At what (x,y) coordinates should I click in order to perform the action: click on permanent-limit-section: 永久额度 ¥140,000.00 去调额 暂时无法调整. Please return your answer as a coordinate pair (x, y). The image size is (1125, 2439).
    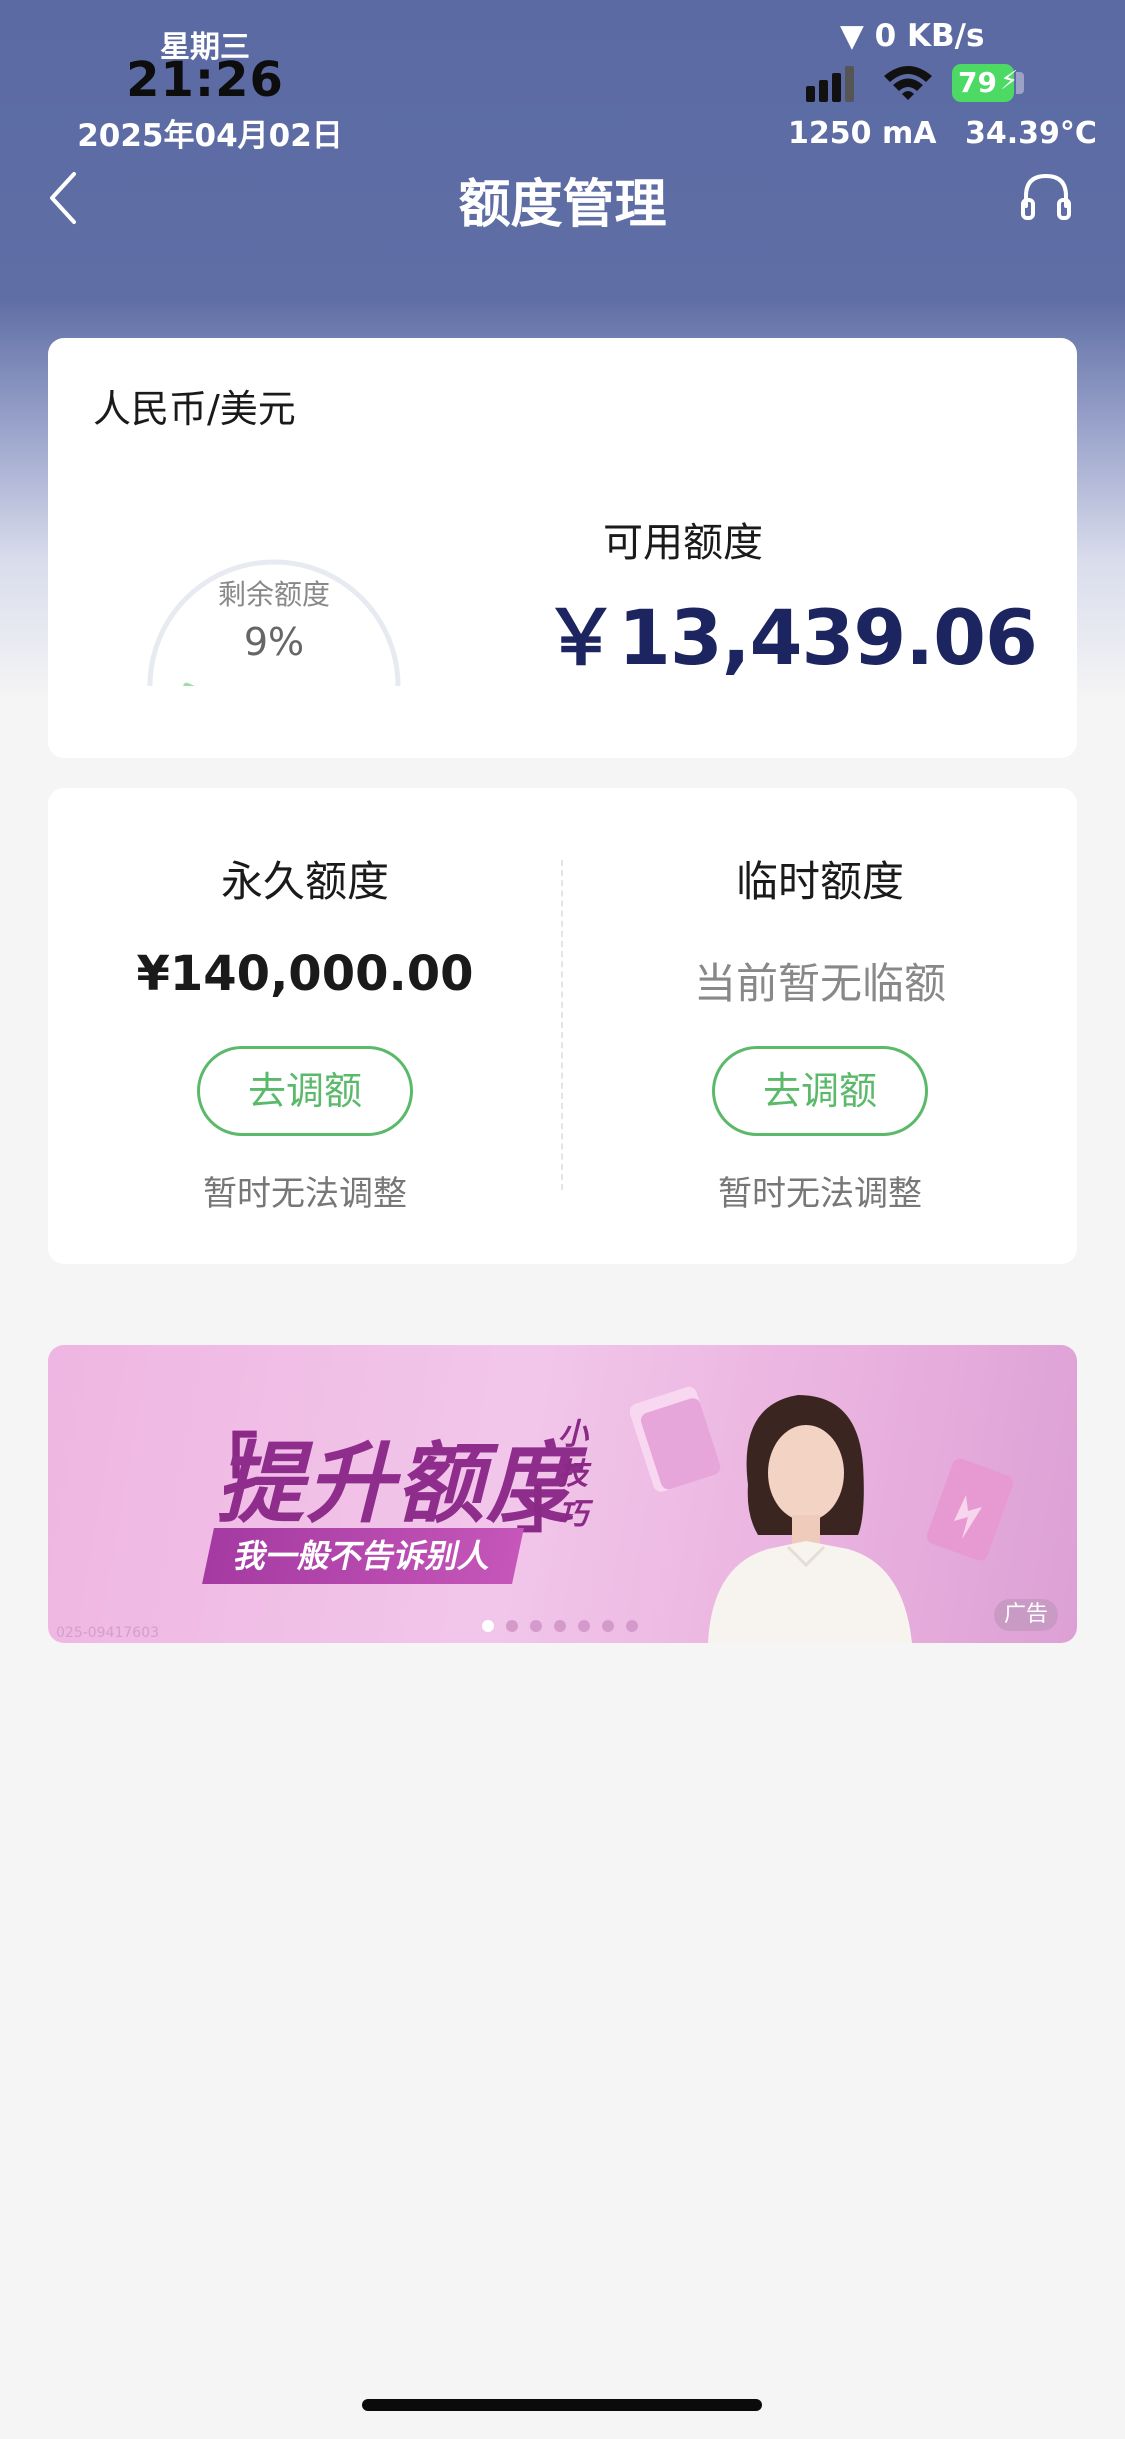
    Looking at the image, I should click on (305, 1026).